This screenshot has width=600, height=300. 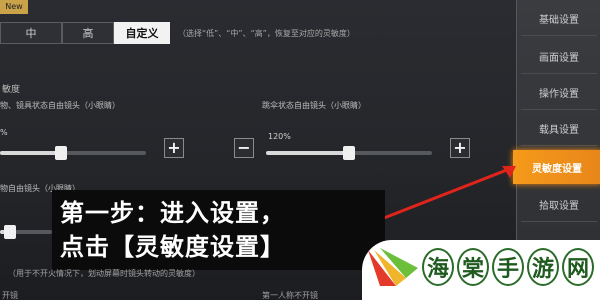 I want to click on watermark-text: 海 棠 手 游 网, so click(x=508, y=267).